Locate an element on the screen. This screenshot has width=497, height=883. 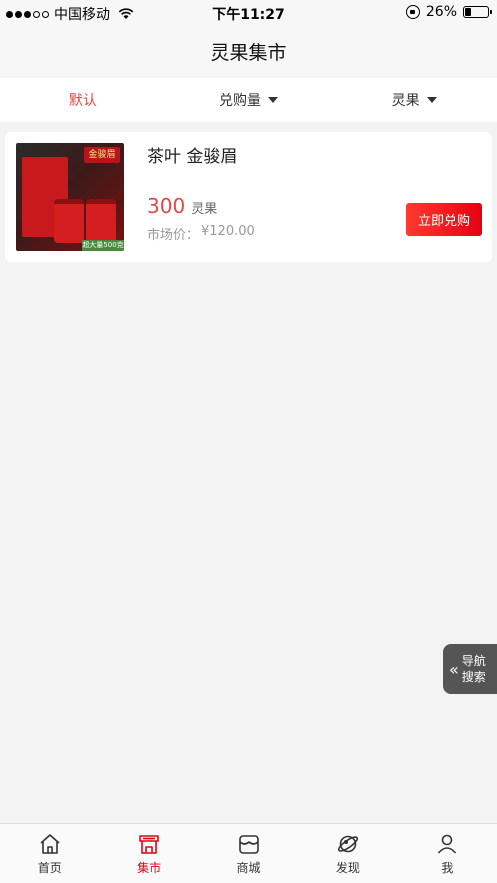
tab-label: 首页 is located at coordinates (49, 867).